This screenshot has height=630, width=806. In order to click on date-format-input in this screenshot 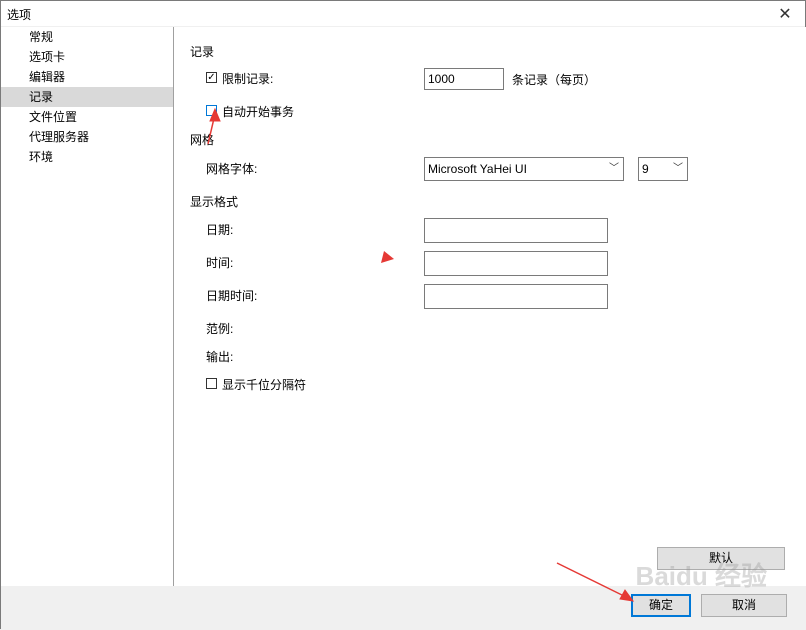, I will do `click(516, 230)`.